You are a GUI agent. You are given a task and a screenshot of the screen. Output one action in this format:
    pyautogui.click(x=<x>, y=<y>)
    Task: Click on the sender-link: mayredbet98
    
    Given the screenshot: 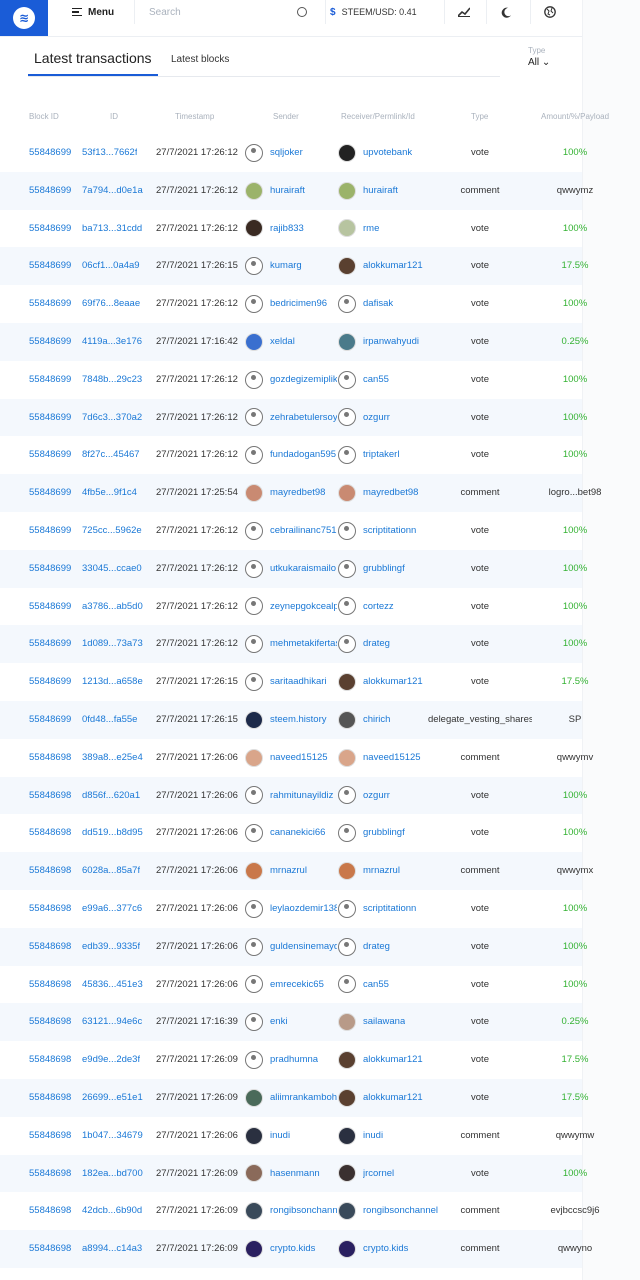 What is the action you would take?
    pyautogui.click(x=297, y=493)
    